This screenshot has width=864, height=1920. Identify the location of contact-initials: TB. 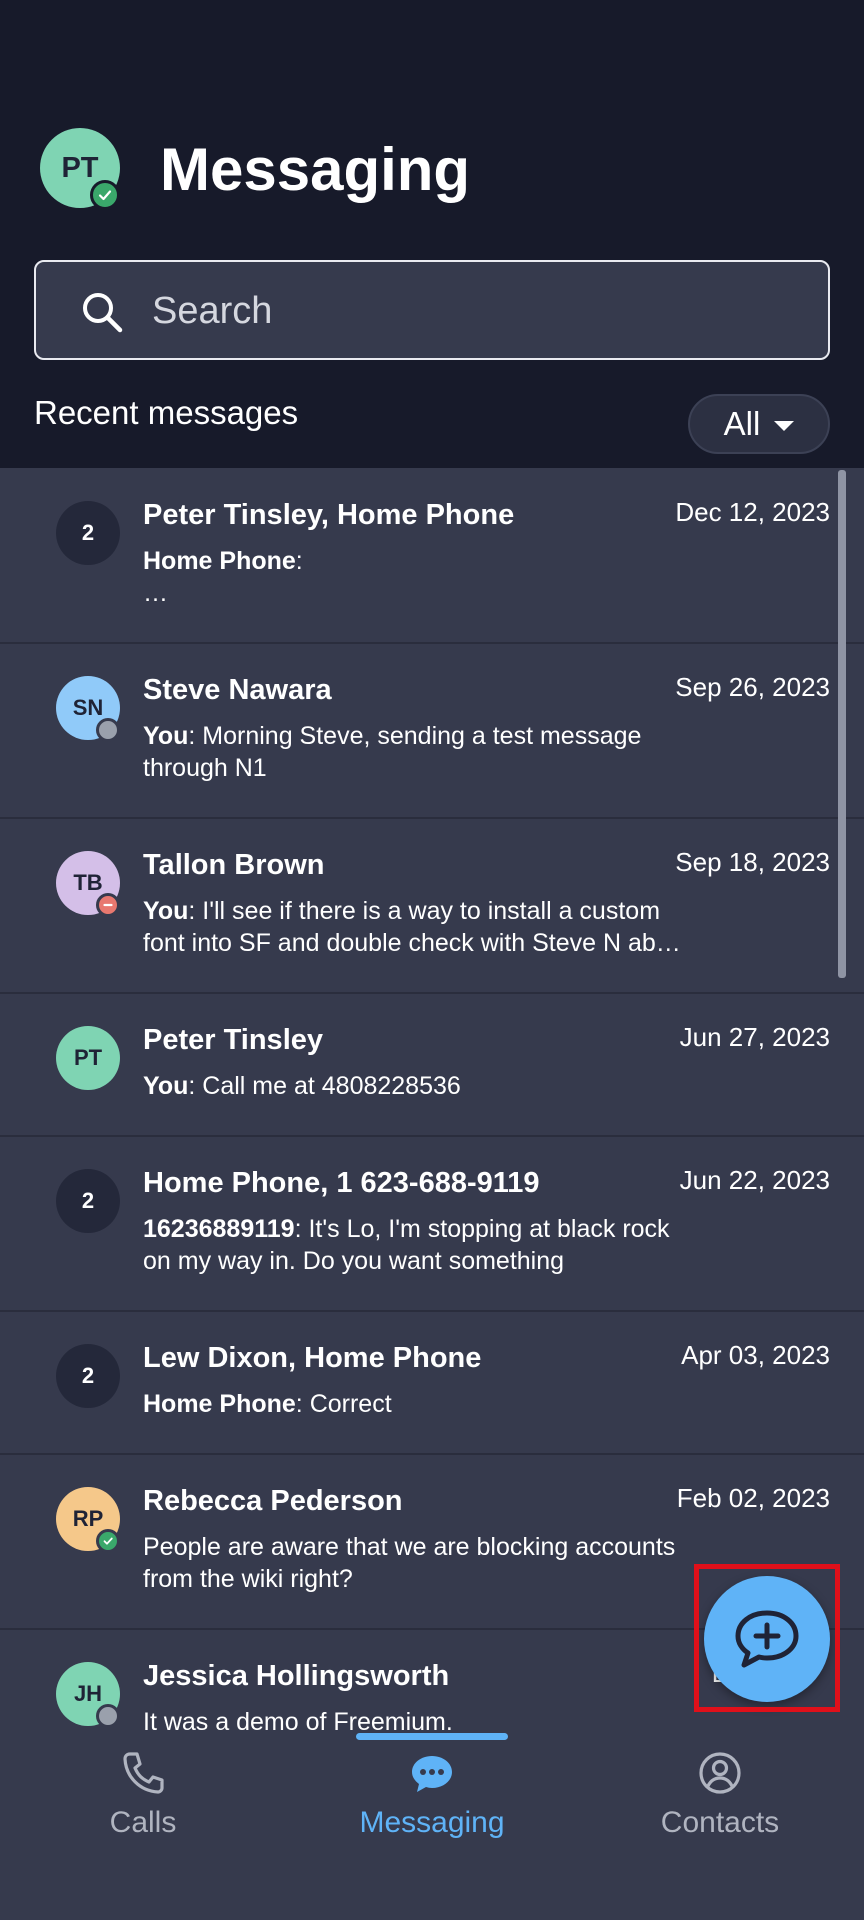
(88, 882).